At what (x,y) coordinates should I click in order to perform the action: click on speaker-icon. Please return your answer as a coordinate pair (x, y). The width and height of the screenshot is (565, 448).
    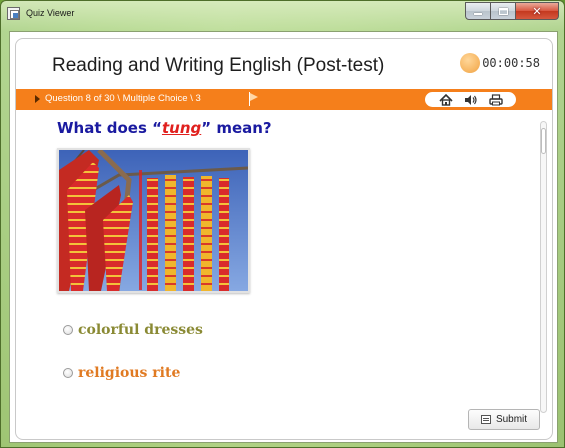
    Looking at the image, I should click on (471, 99).